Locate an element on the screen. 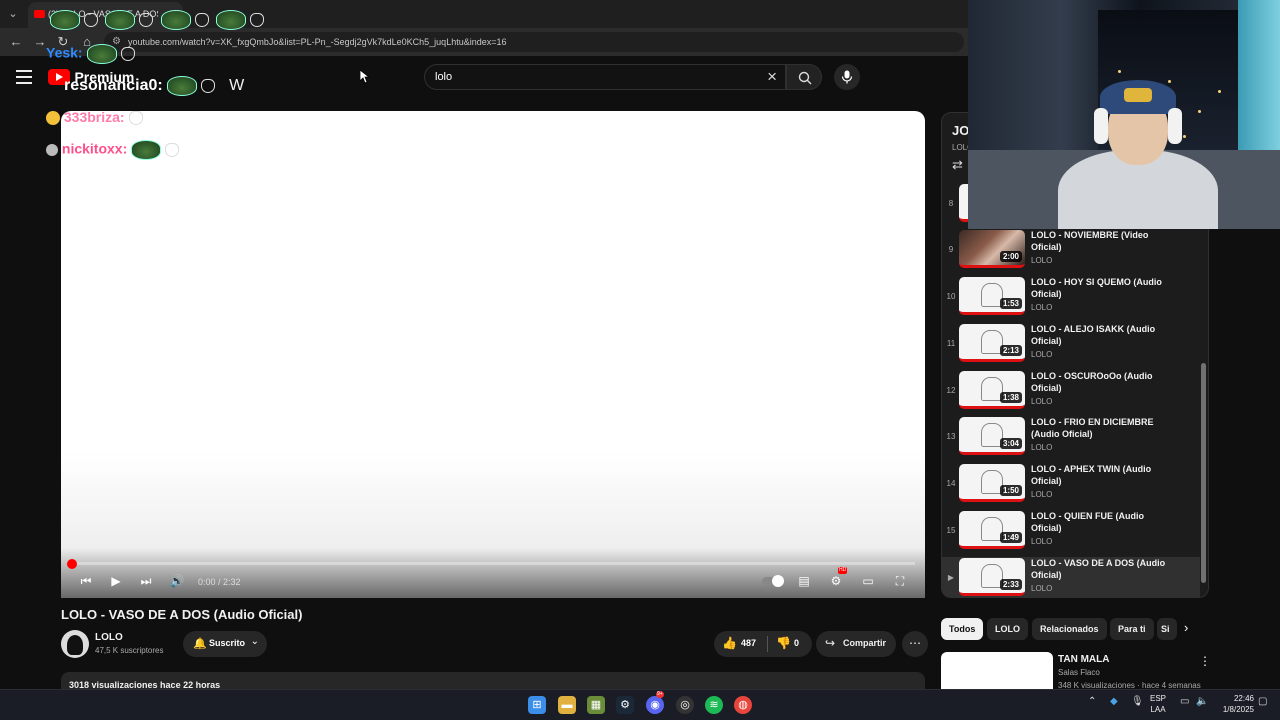 This screenshot has width=1280, height=720. search-input: lolo × is located at coordinates (605, 77).